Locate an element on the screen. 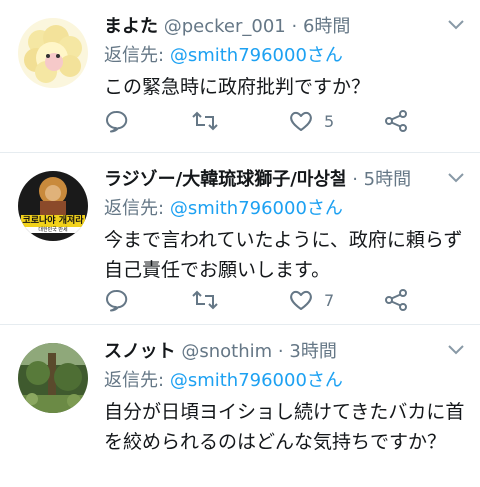 This screenshot has width=480, height=487. avatar: 코로나야 개져라 대한민국 만세 is located at coordinates (53, 206).